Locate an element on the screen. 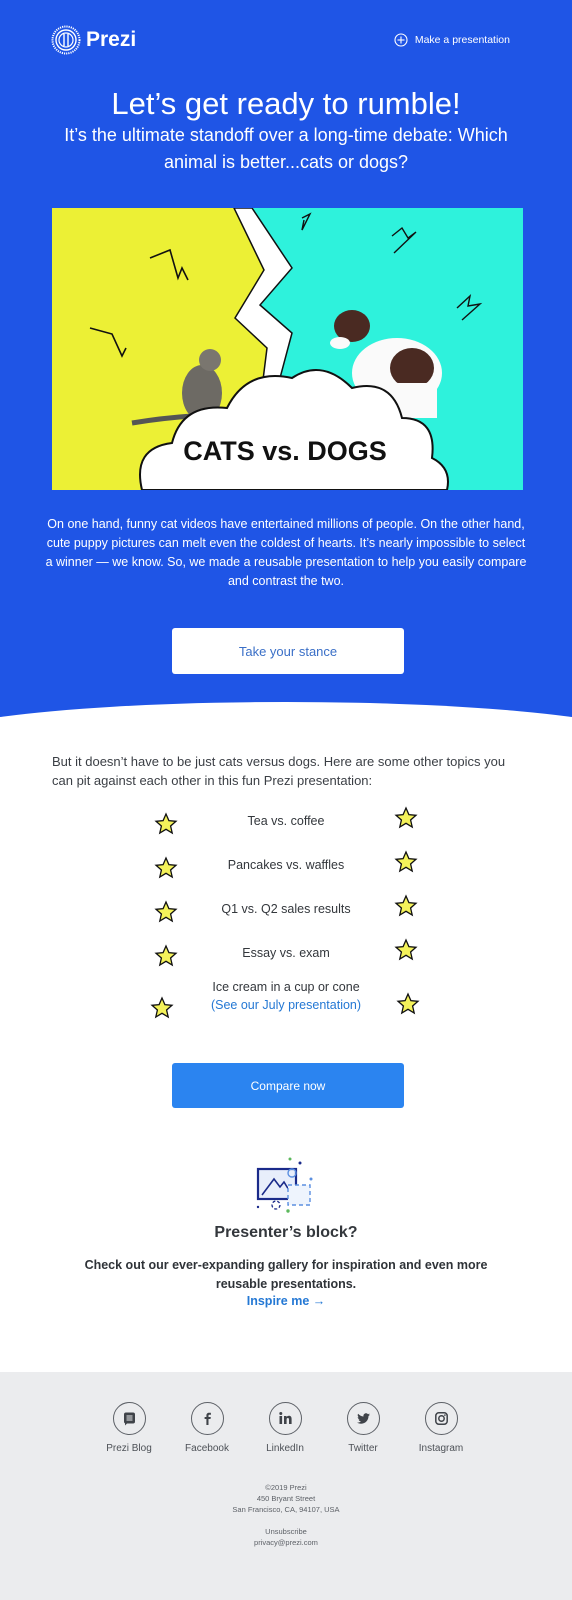 Image resolution: width=572 pixels, height=1600 pixels. social-facebook: Facebook is located at coordinates (207, 1428).